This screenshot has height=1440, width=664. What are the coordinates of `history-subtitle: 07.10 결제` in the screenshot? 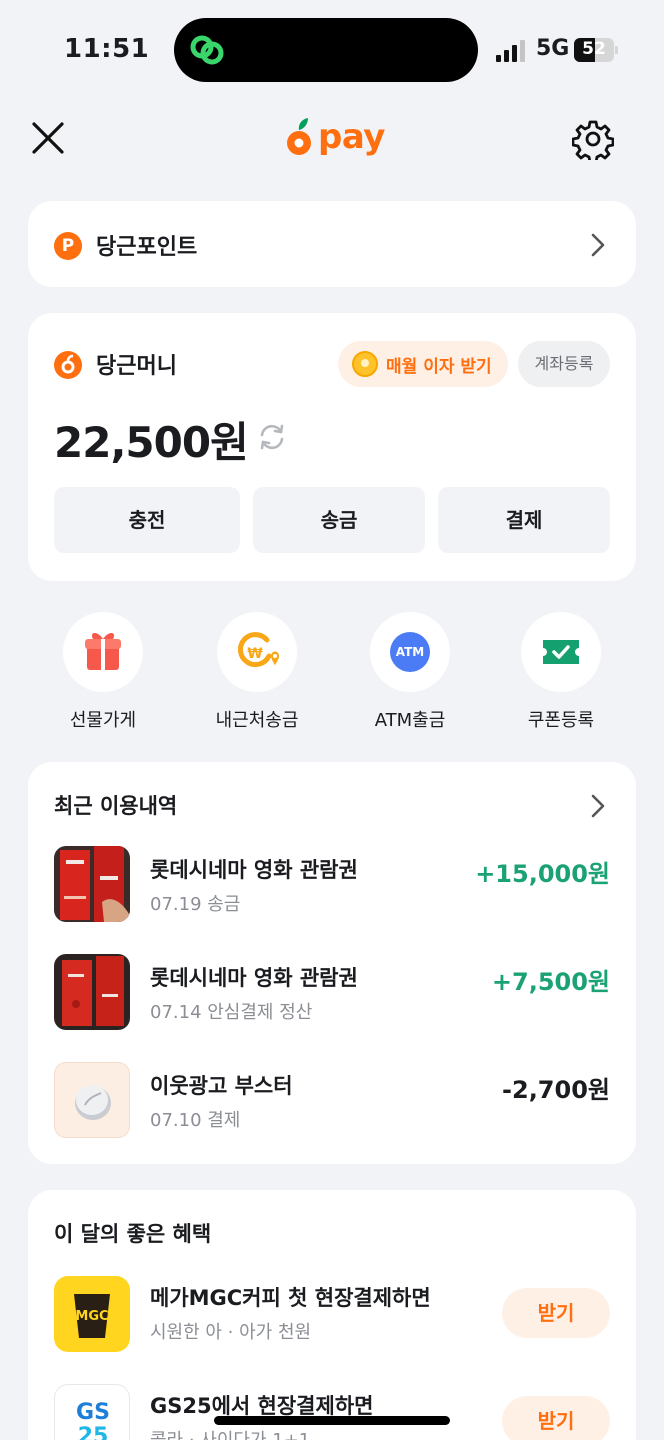 It's located at (195, 1120).